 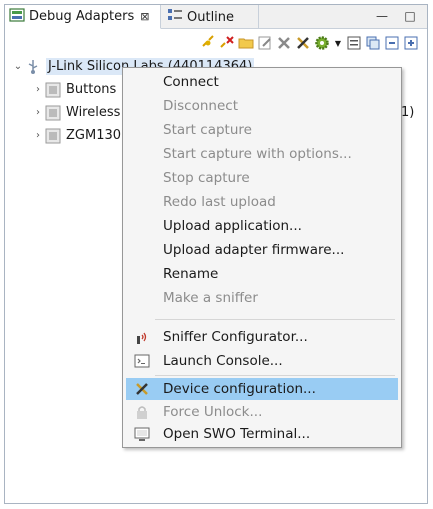 What do you see at coordinates (265, 43) in the screenshot?
I see `edit-icon` at bounding box center [265, 43].